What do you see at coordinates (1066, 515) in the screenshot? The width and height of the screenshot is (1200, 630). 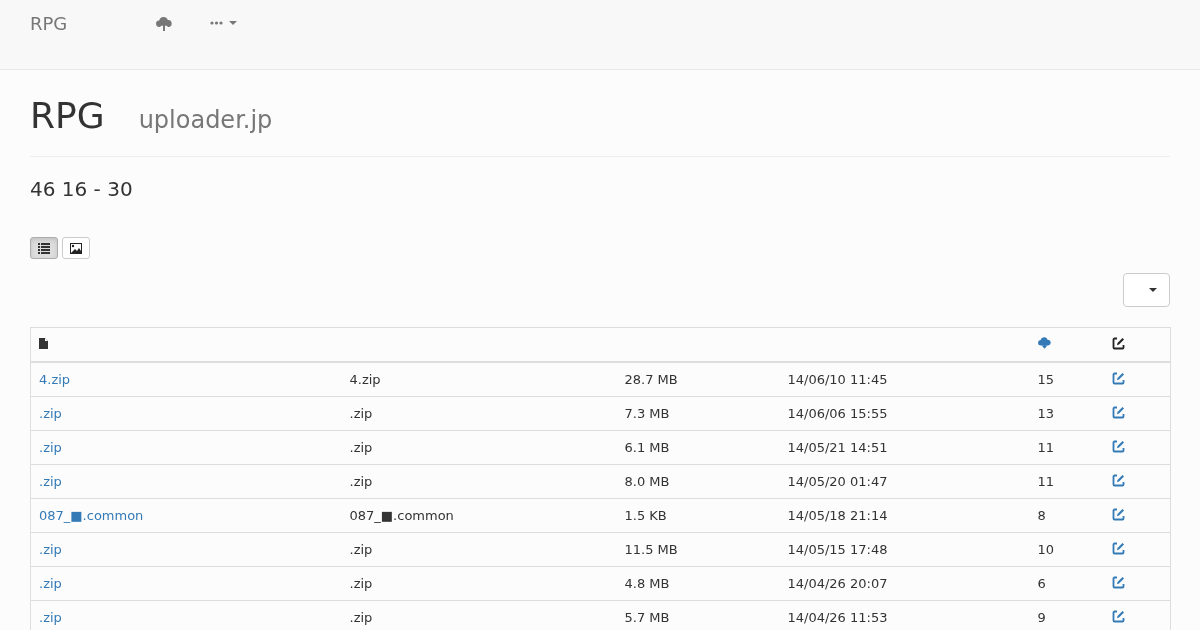 I see `download-count-cell: 8` at bounding box center [1066, 515].